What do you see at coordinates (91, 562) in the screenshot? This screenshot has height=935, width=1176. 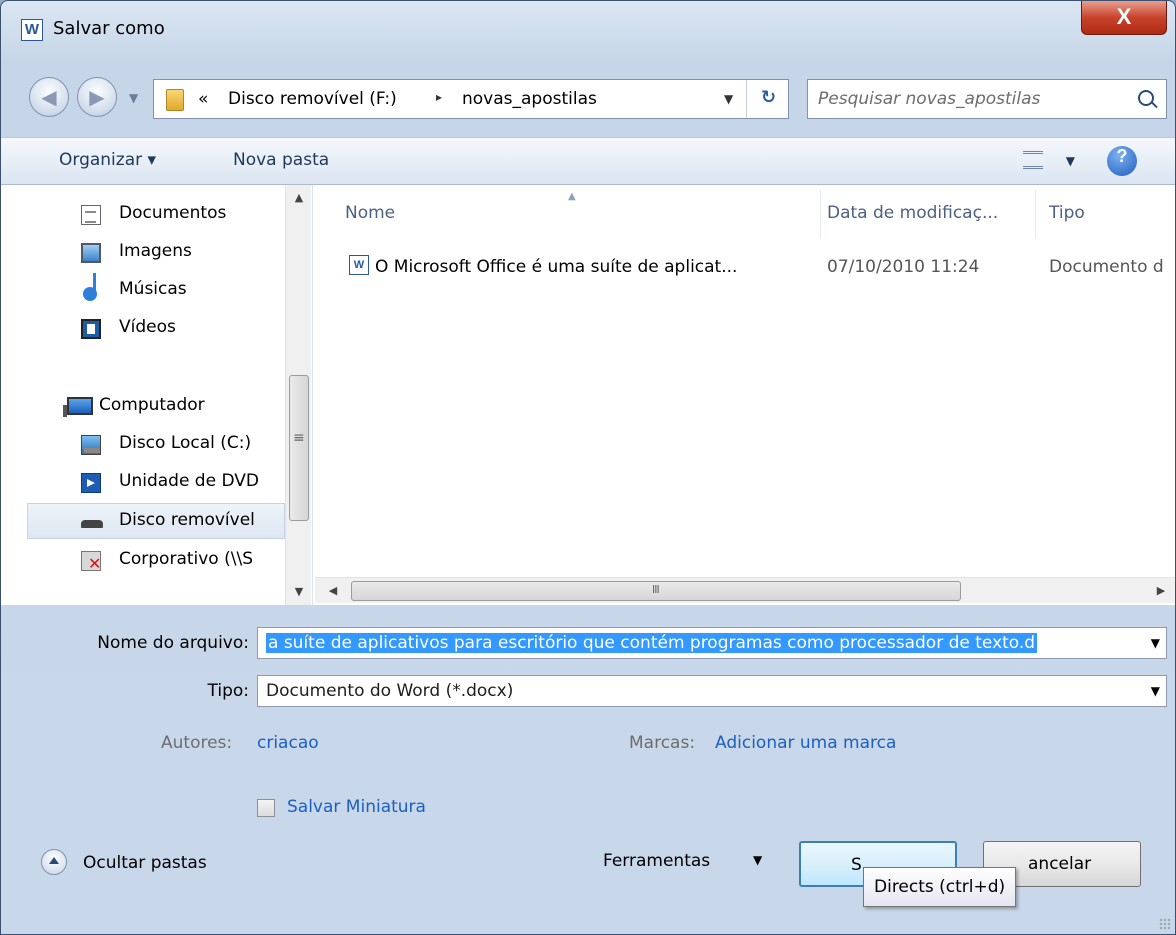 I see `network-drive-icon` at bounding box center [91, 562].